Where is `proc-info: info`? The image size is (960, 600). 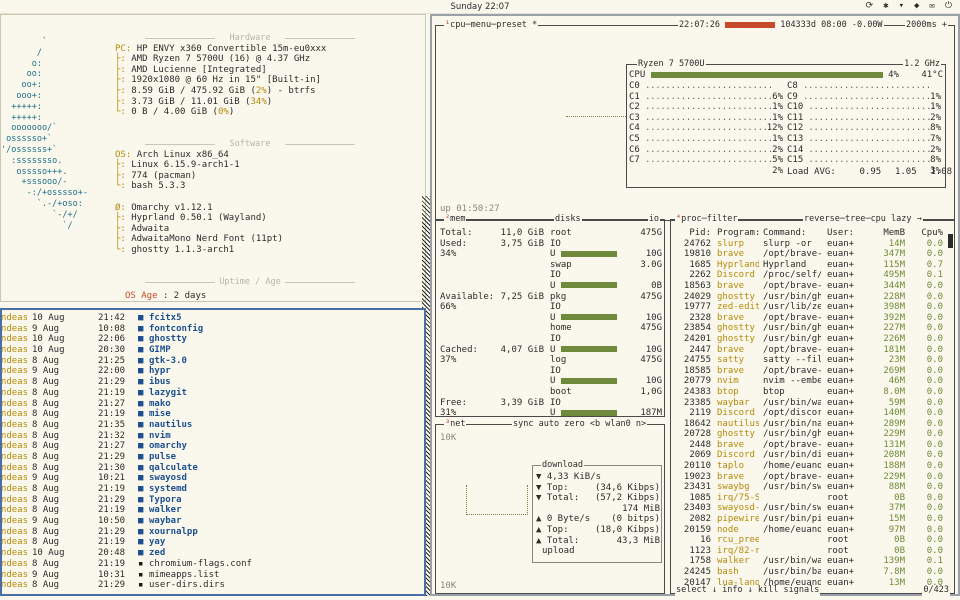 proc-info: info is located at coordinates (732, 590).